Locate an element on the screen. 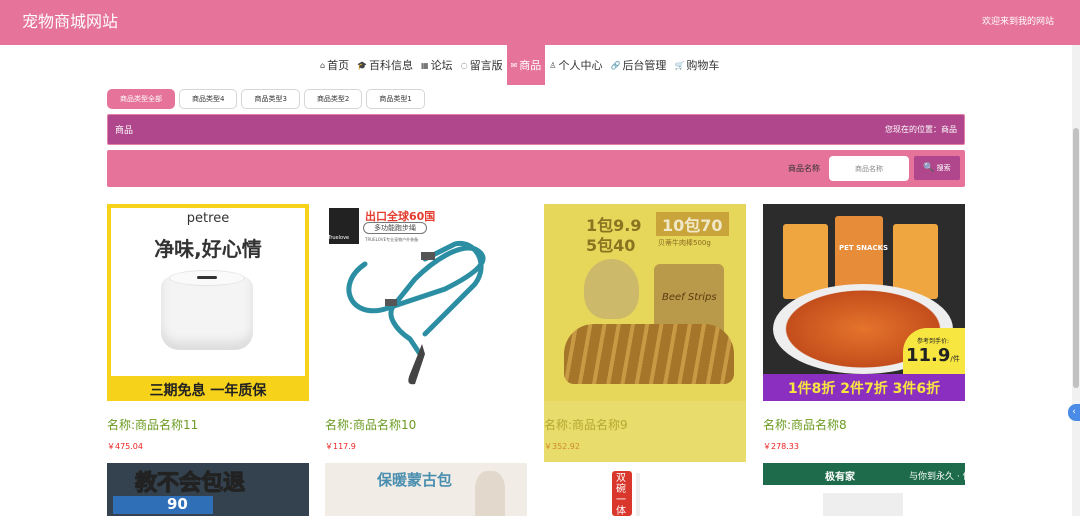  category-tab-1: 商品类型1 is located at coordinates (395, 99).